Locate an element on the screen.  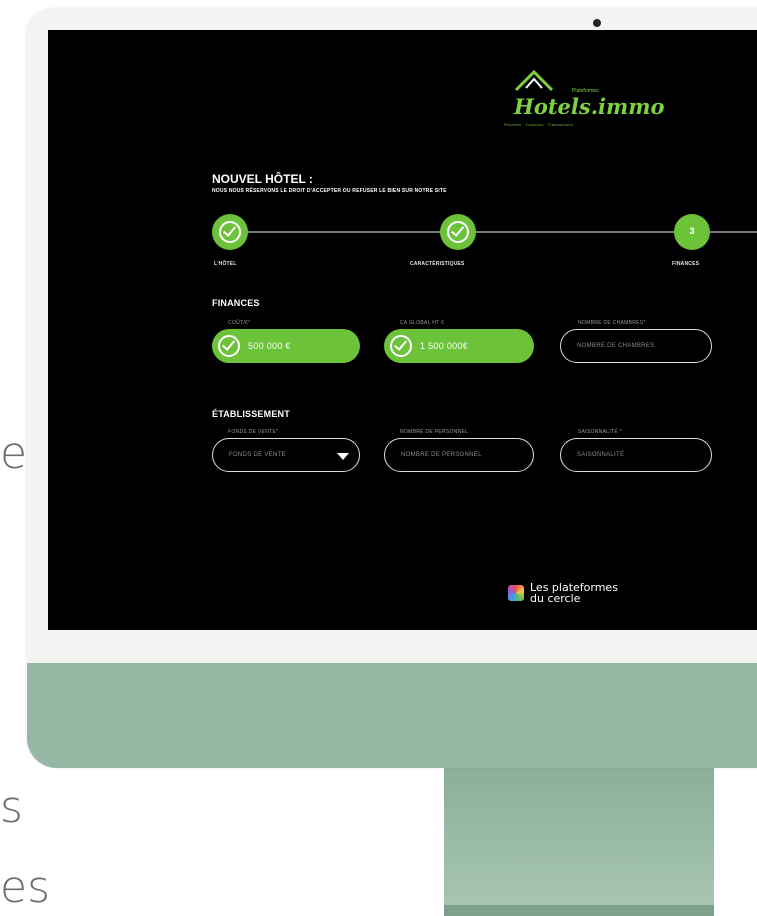
background-text-fragment: s is located at coordinates (11, 807).